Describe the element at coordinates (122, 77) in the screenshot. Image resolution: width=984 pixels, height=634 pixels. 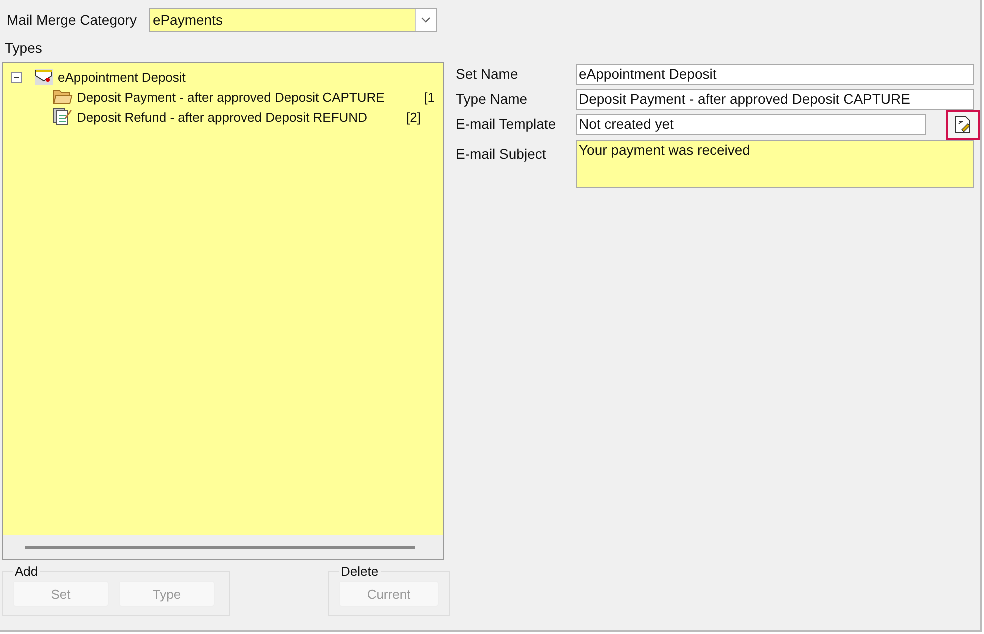
I see `tree-item: eAppointment Deposit` at that location.